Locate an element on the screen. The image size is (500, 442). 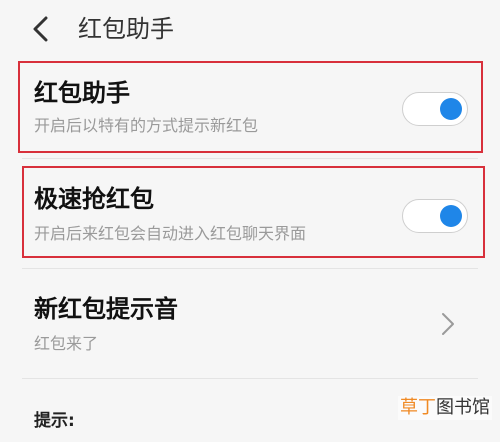
watermark: 草丁图书馆 is located at coordinates (445, 408).